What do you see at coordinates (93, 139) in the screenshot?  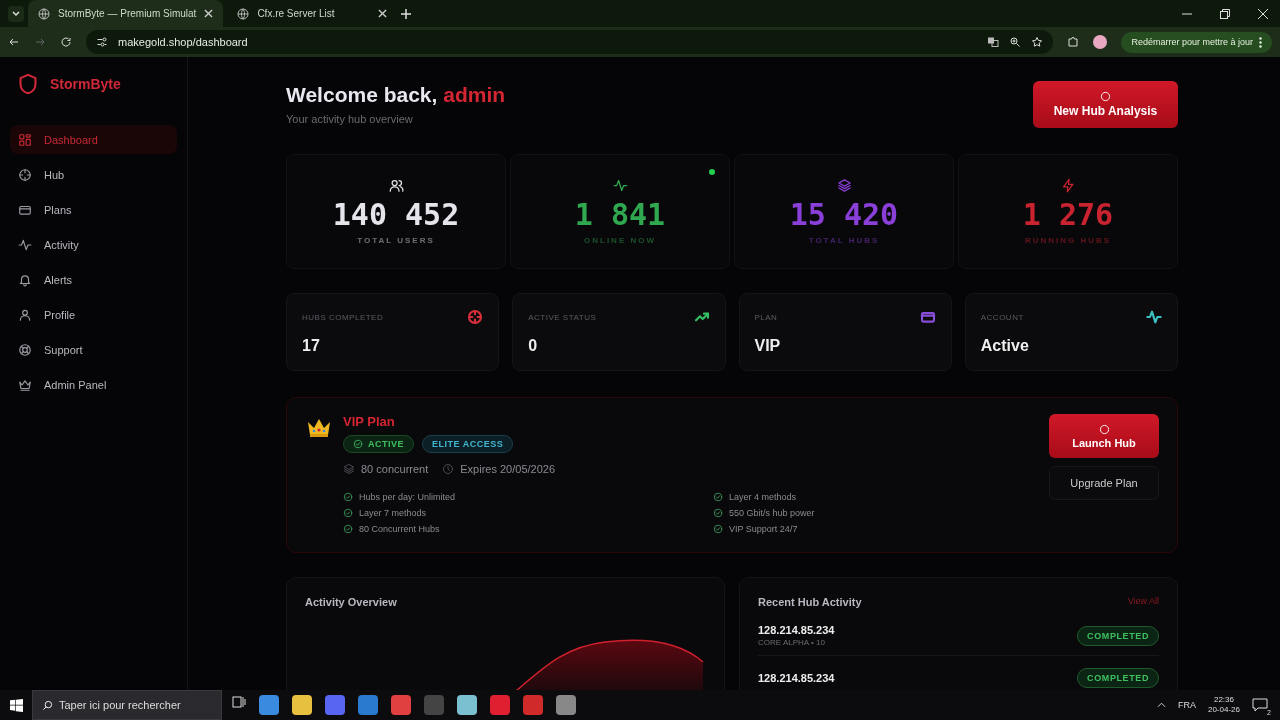 I see `sidebar-item: Dashboard` at bounding box center [93, 139].